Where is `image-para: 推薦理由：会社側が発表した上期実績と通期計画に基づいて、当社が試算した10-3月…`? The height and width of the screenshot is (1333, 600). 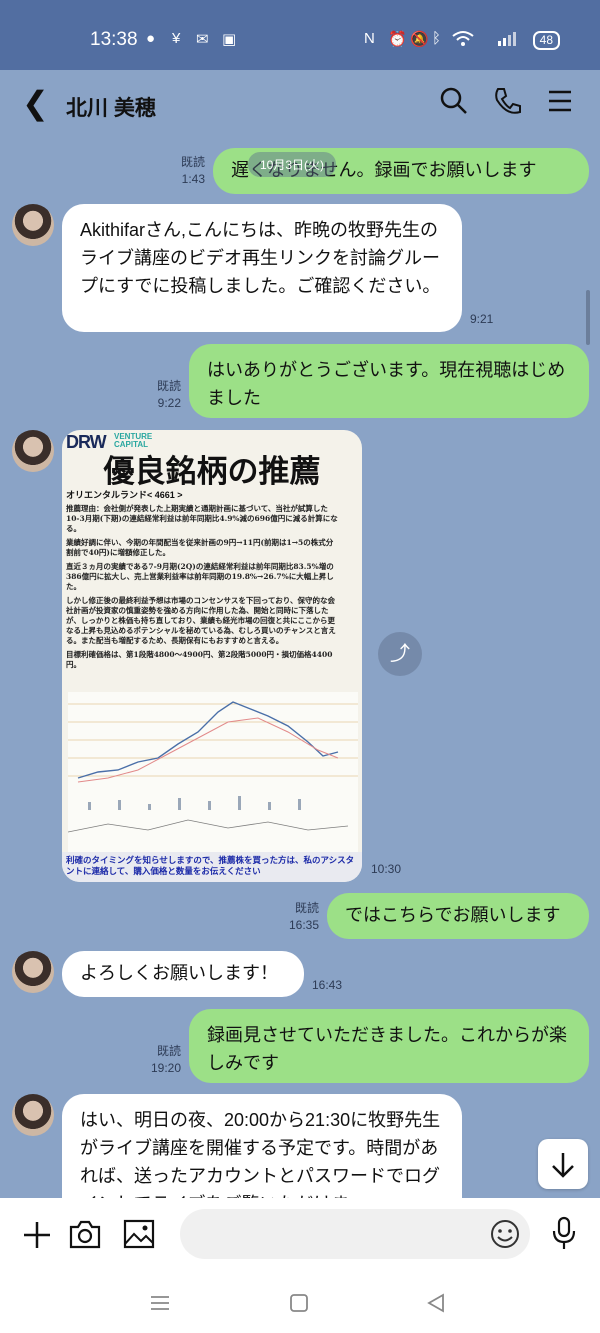
image-para: 推薦理由：会社側が発表した上期実績と通期計画に基づいて、当社が試算した10-3月… is located at coordinates (202, 518).